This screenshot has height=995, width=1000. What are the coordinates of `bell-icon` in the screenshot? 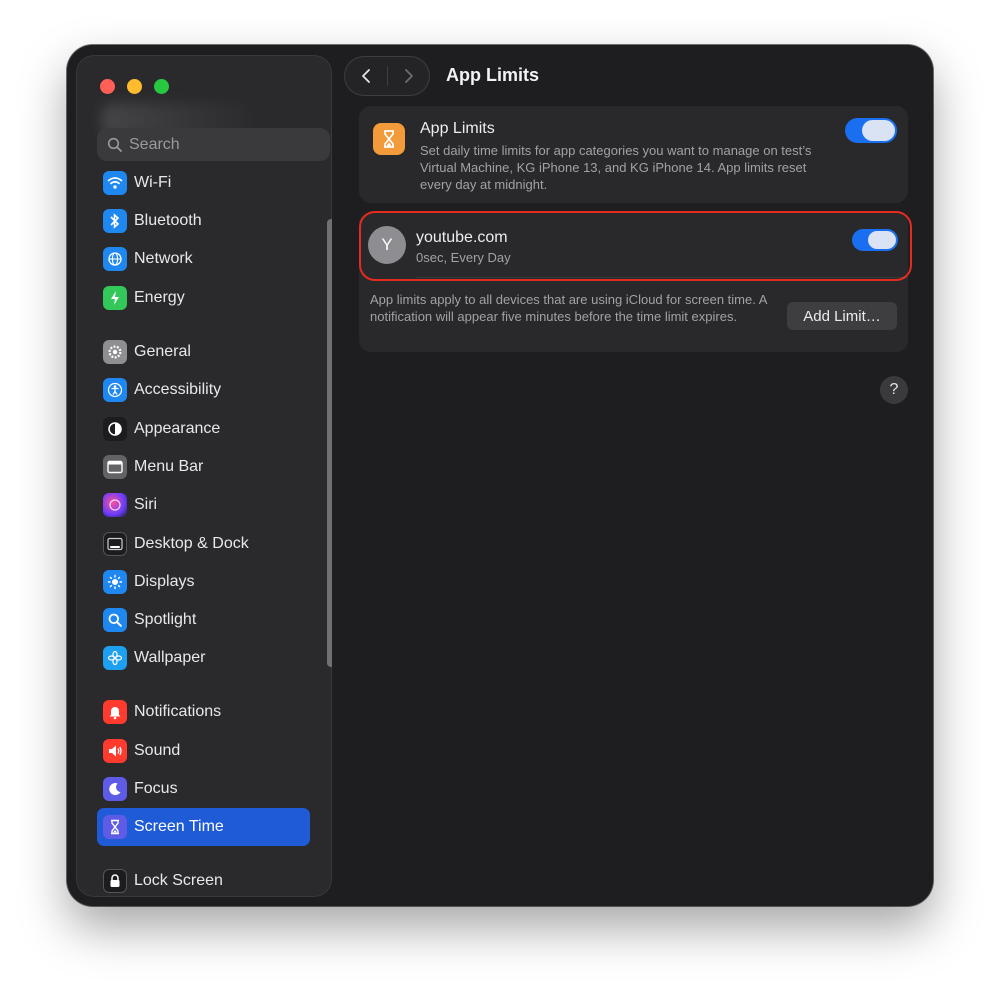 It's located at (115, 712).